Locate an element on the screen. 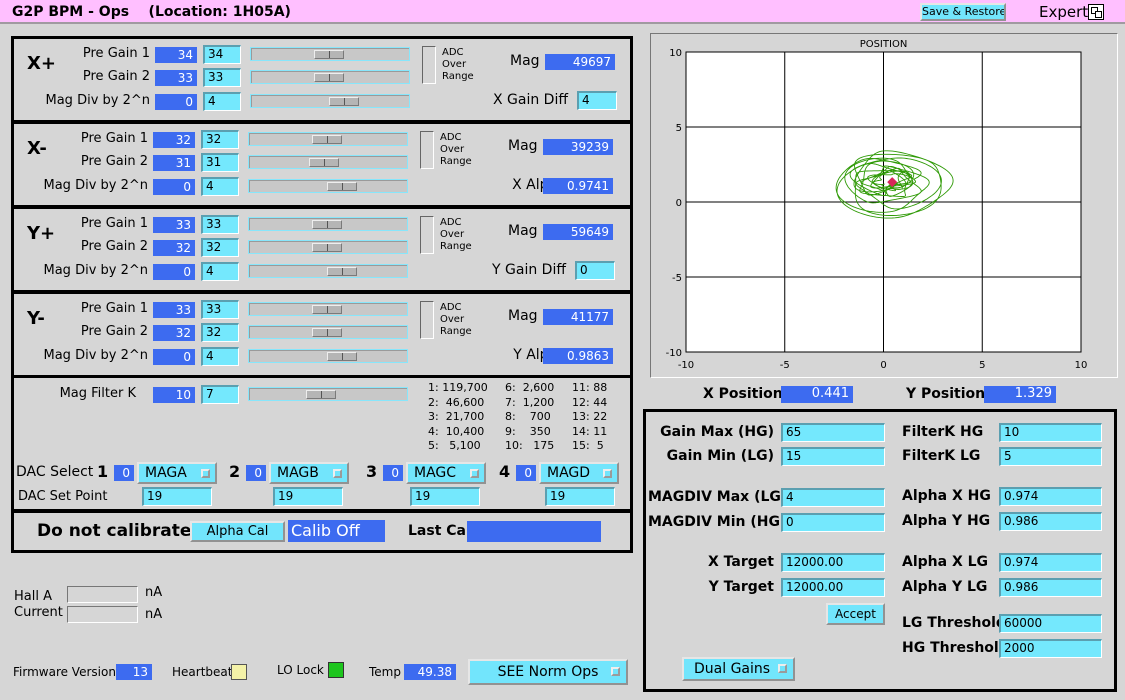  window-title: G2P BPM - Ops (Location: 1H05A) is located at coordinates (151, 12).